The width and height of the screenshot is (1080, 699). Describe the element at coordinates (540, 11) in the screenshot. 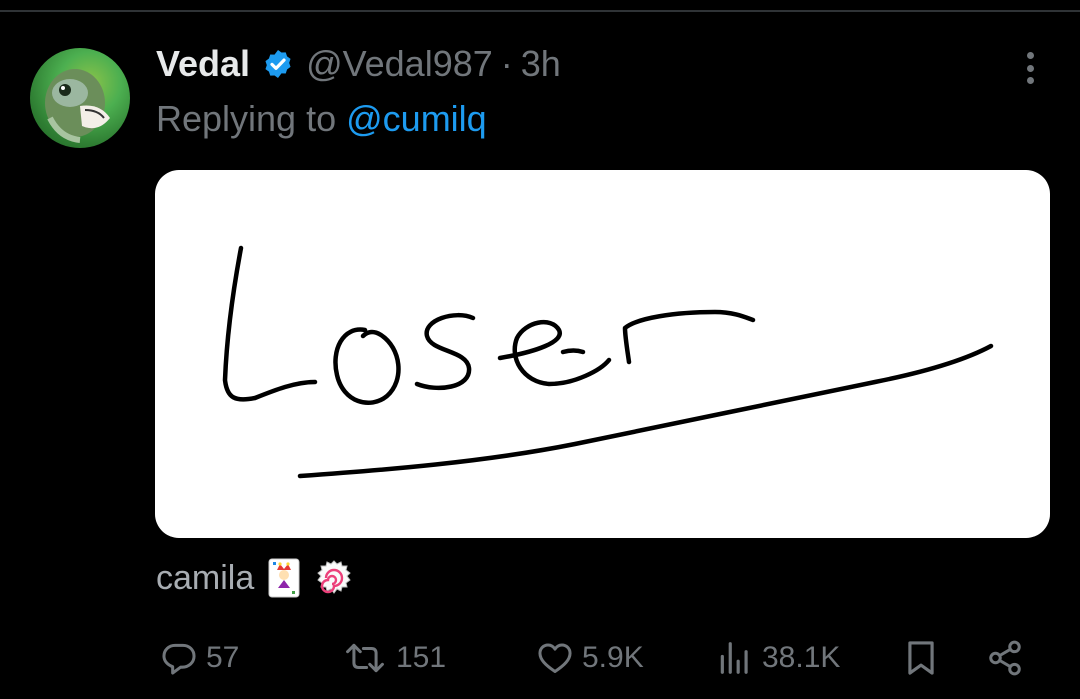

I see `top-divider` at that location.